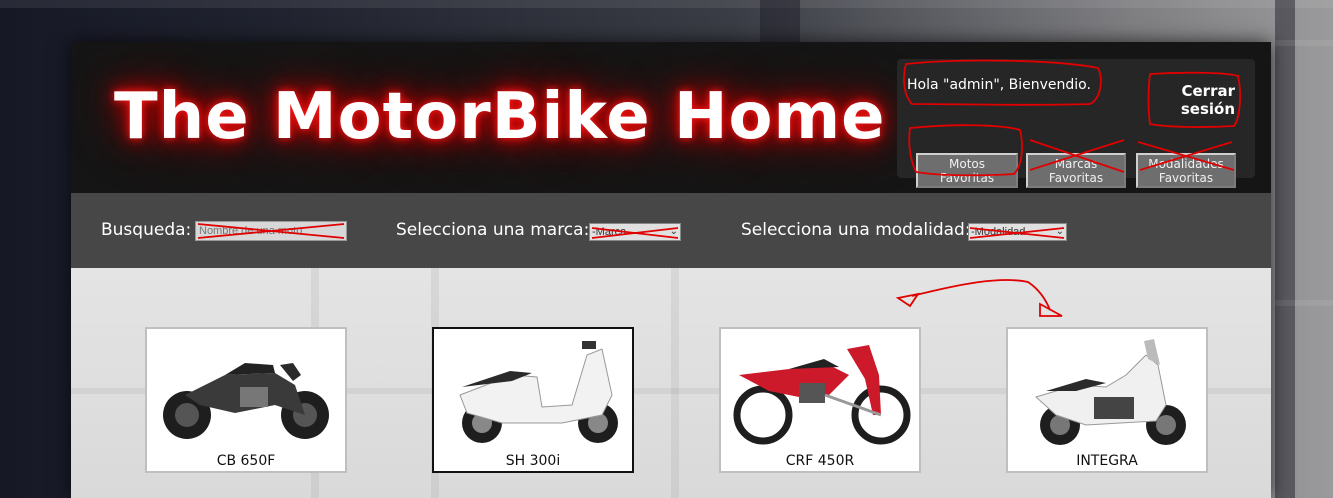 The width and height of the screenshot is (1333, 498). Describe the element at coordinates (1107, 461) in the screenshot. I see `bike-name: INTEGRA` at that location.